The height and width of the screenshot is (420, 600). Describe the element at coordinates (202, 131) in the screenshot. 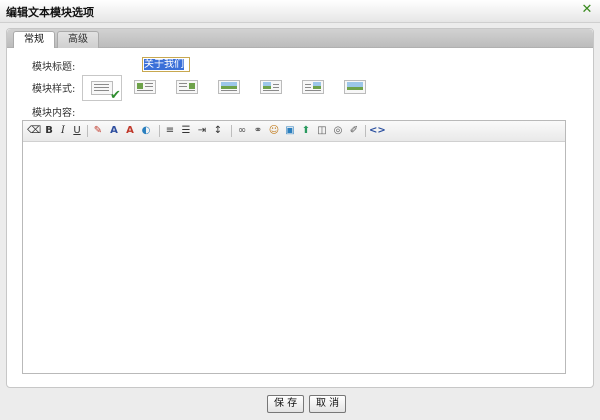

I see `indent-icon: ⇥` at that location.